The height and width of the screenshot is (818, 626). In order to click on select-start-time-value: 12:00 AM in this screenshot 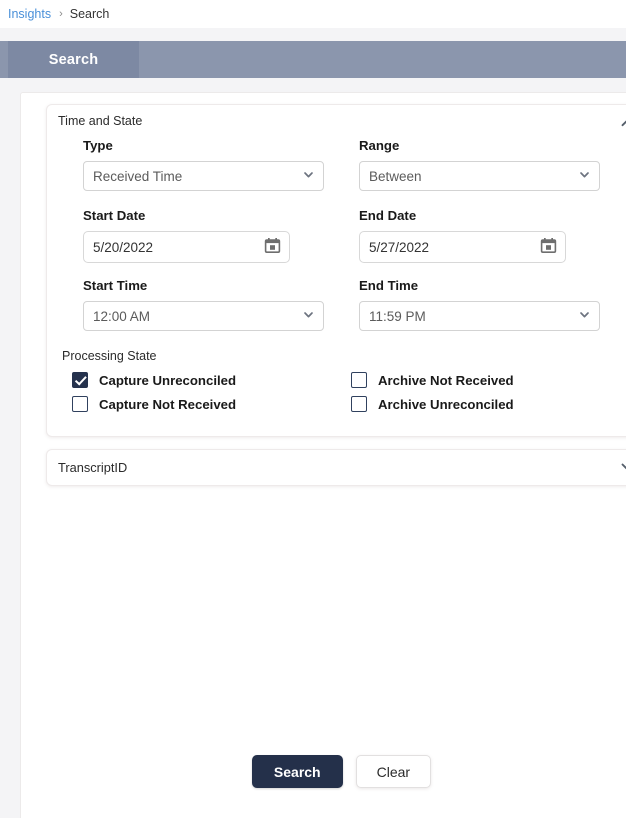, I will do `click(122, 316)`.